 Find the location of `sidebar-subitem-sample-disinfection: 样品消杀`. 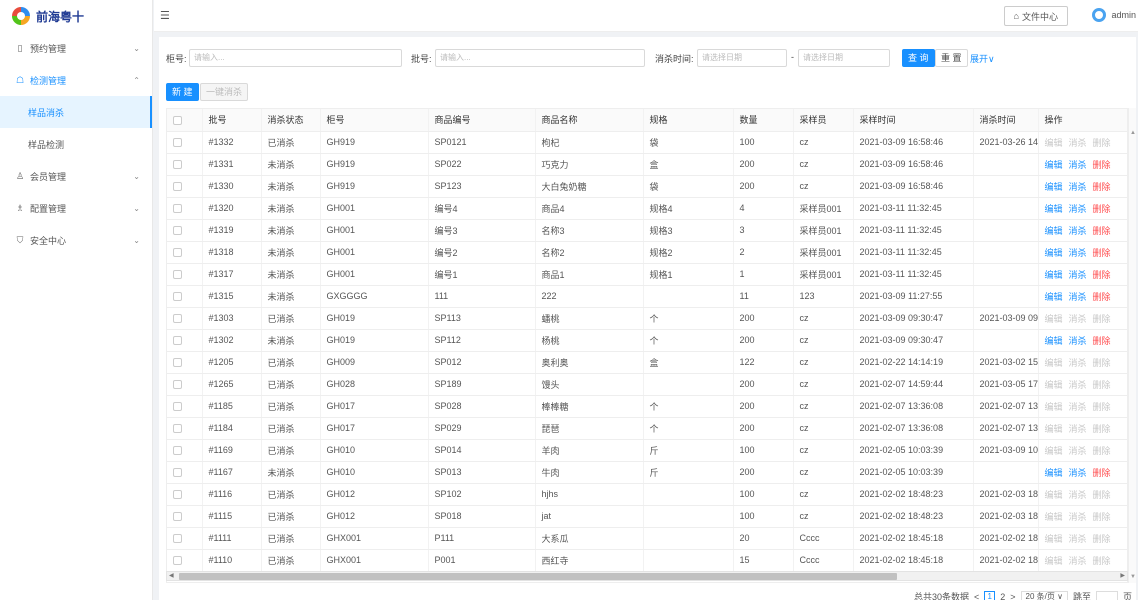

sidebar-subitem-sample-disinfection: 样品消杀 is located at coordinates (76, 112).